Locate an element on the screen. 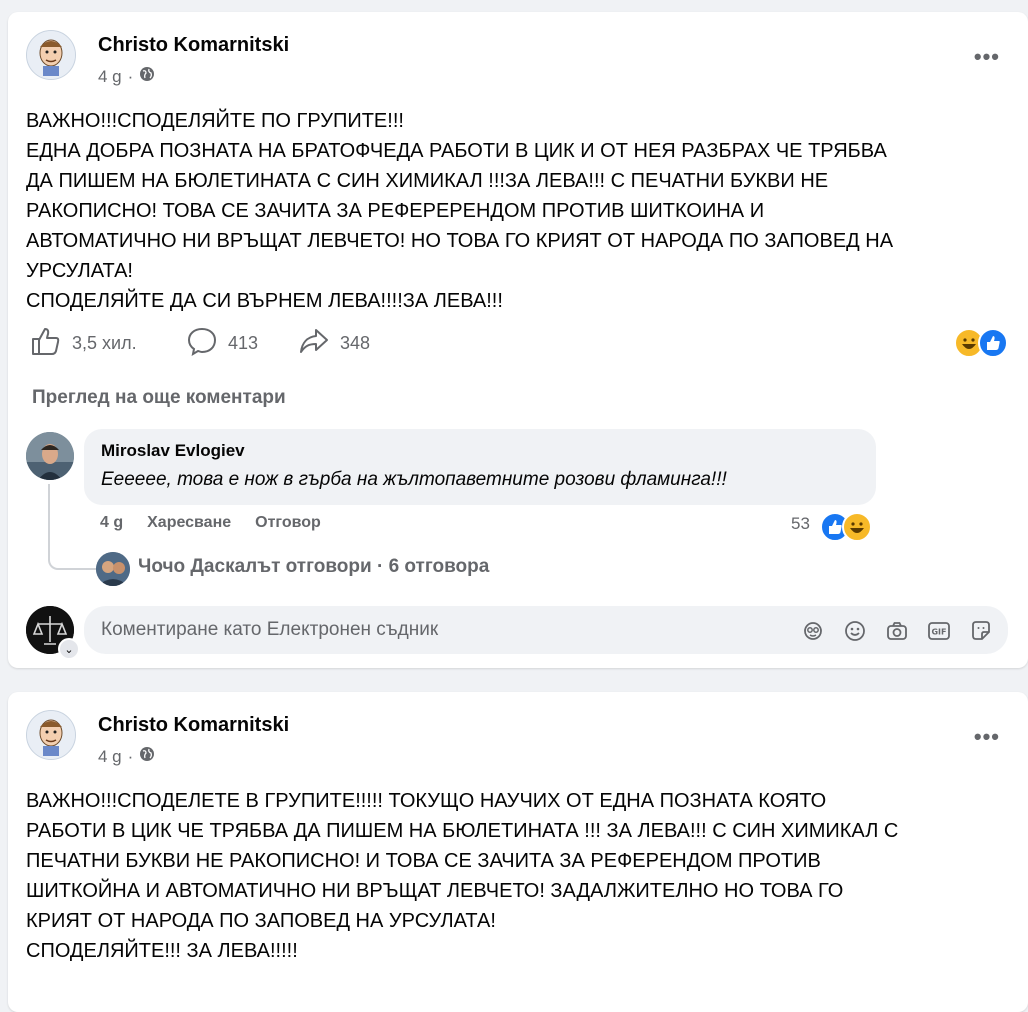 The image size is (1028, 1012). post-line: ВАЖНО!!!СПОДЕЛЯЙТЕ ПО ГРУПИТЕ!!! is located at coordinates (215, 121).